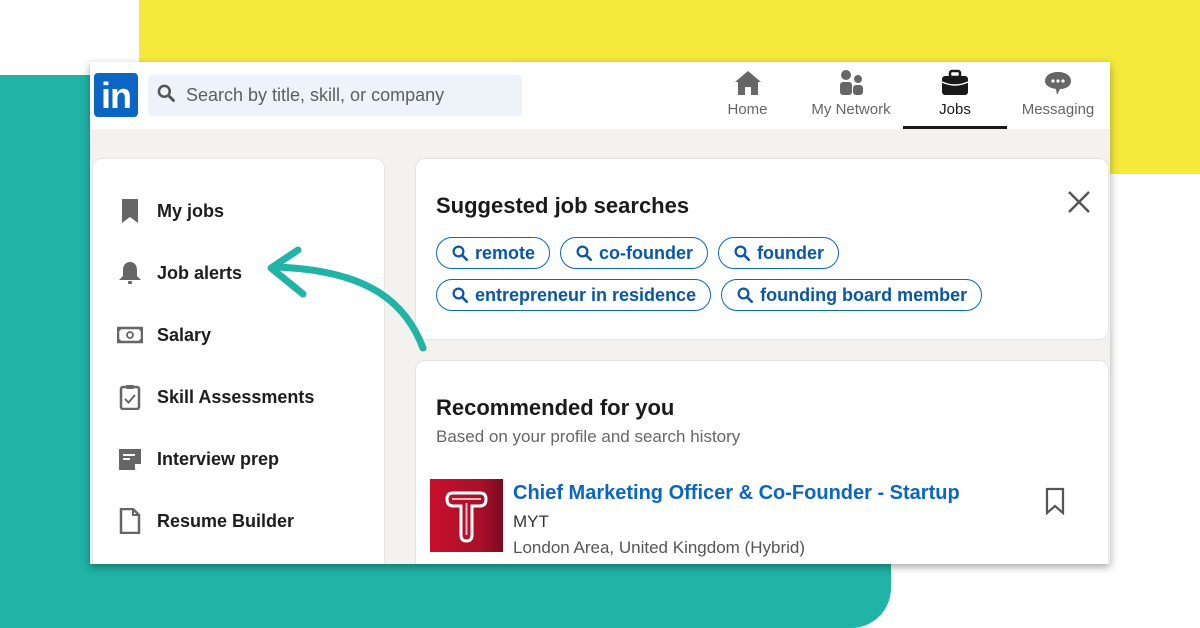  Describe the element at coordinates (130, 459) in the screenshot. I see `note-icon` at that location.